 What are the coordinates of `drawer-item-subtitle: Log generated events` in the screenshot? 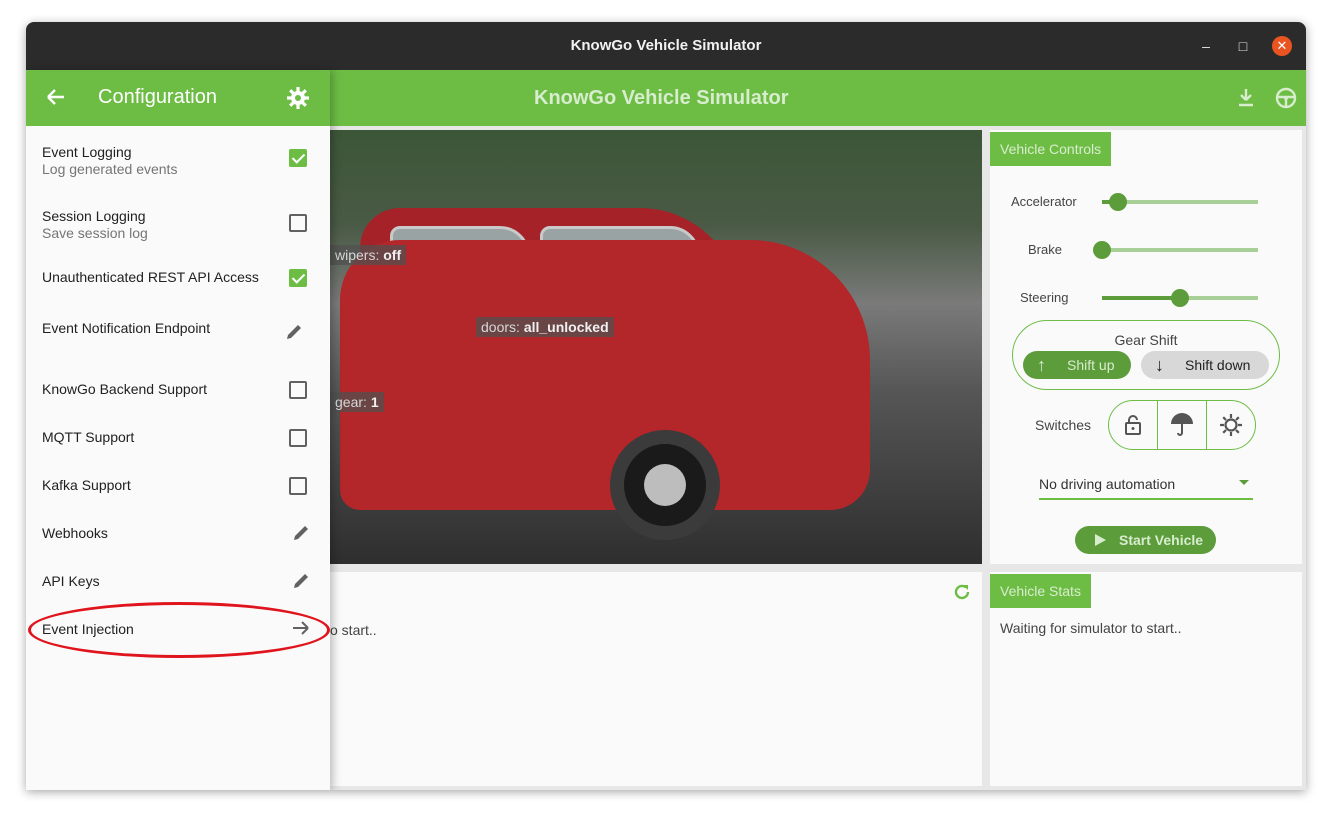 It's located at (110, 169).